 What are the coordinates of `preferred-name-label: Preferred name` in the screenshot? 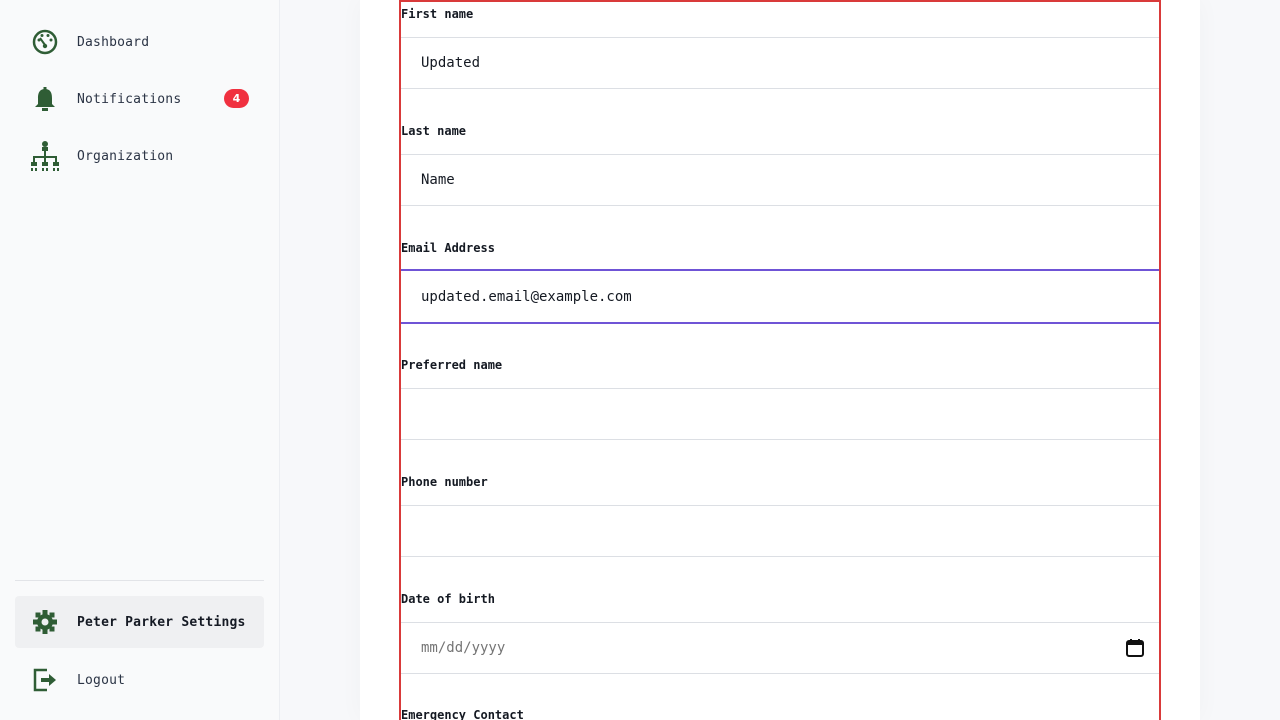 It's located at (452, 365).